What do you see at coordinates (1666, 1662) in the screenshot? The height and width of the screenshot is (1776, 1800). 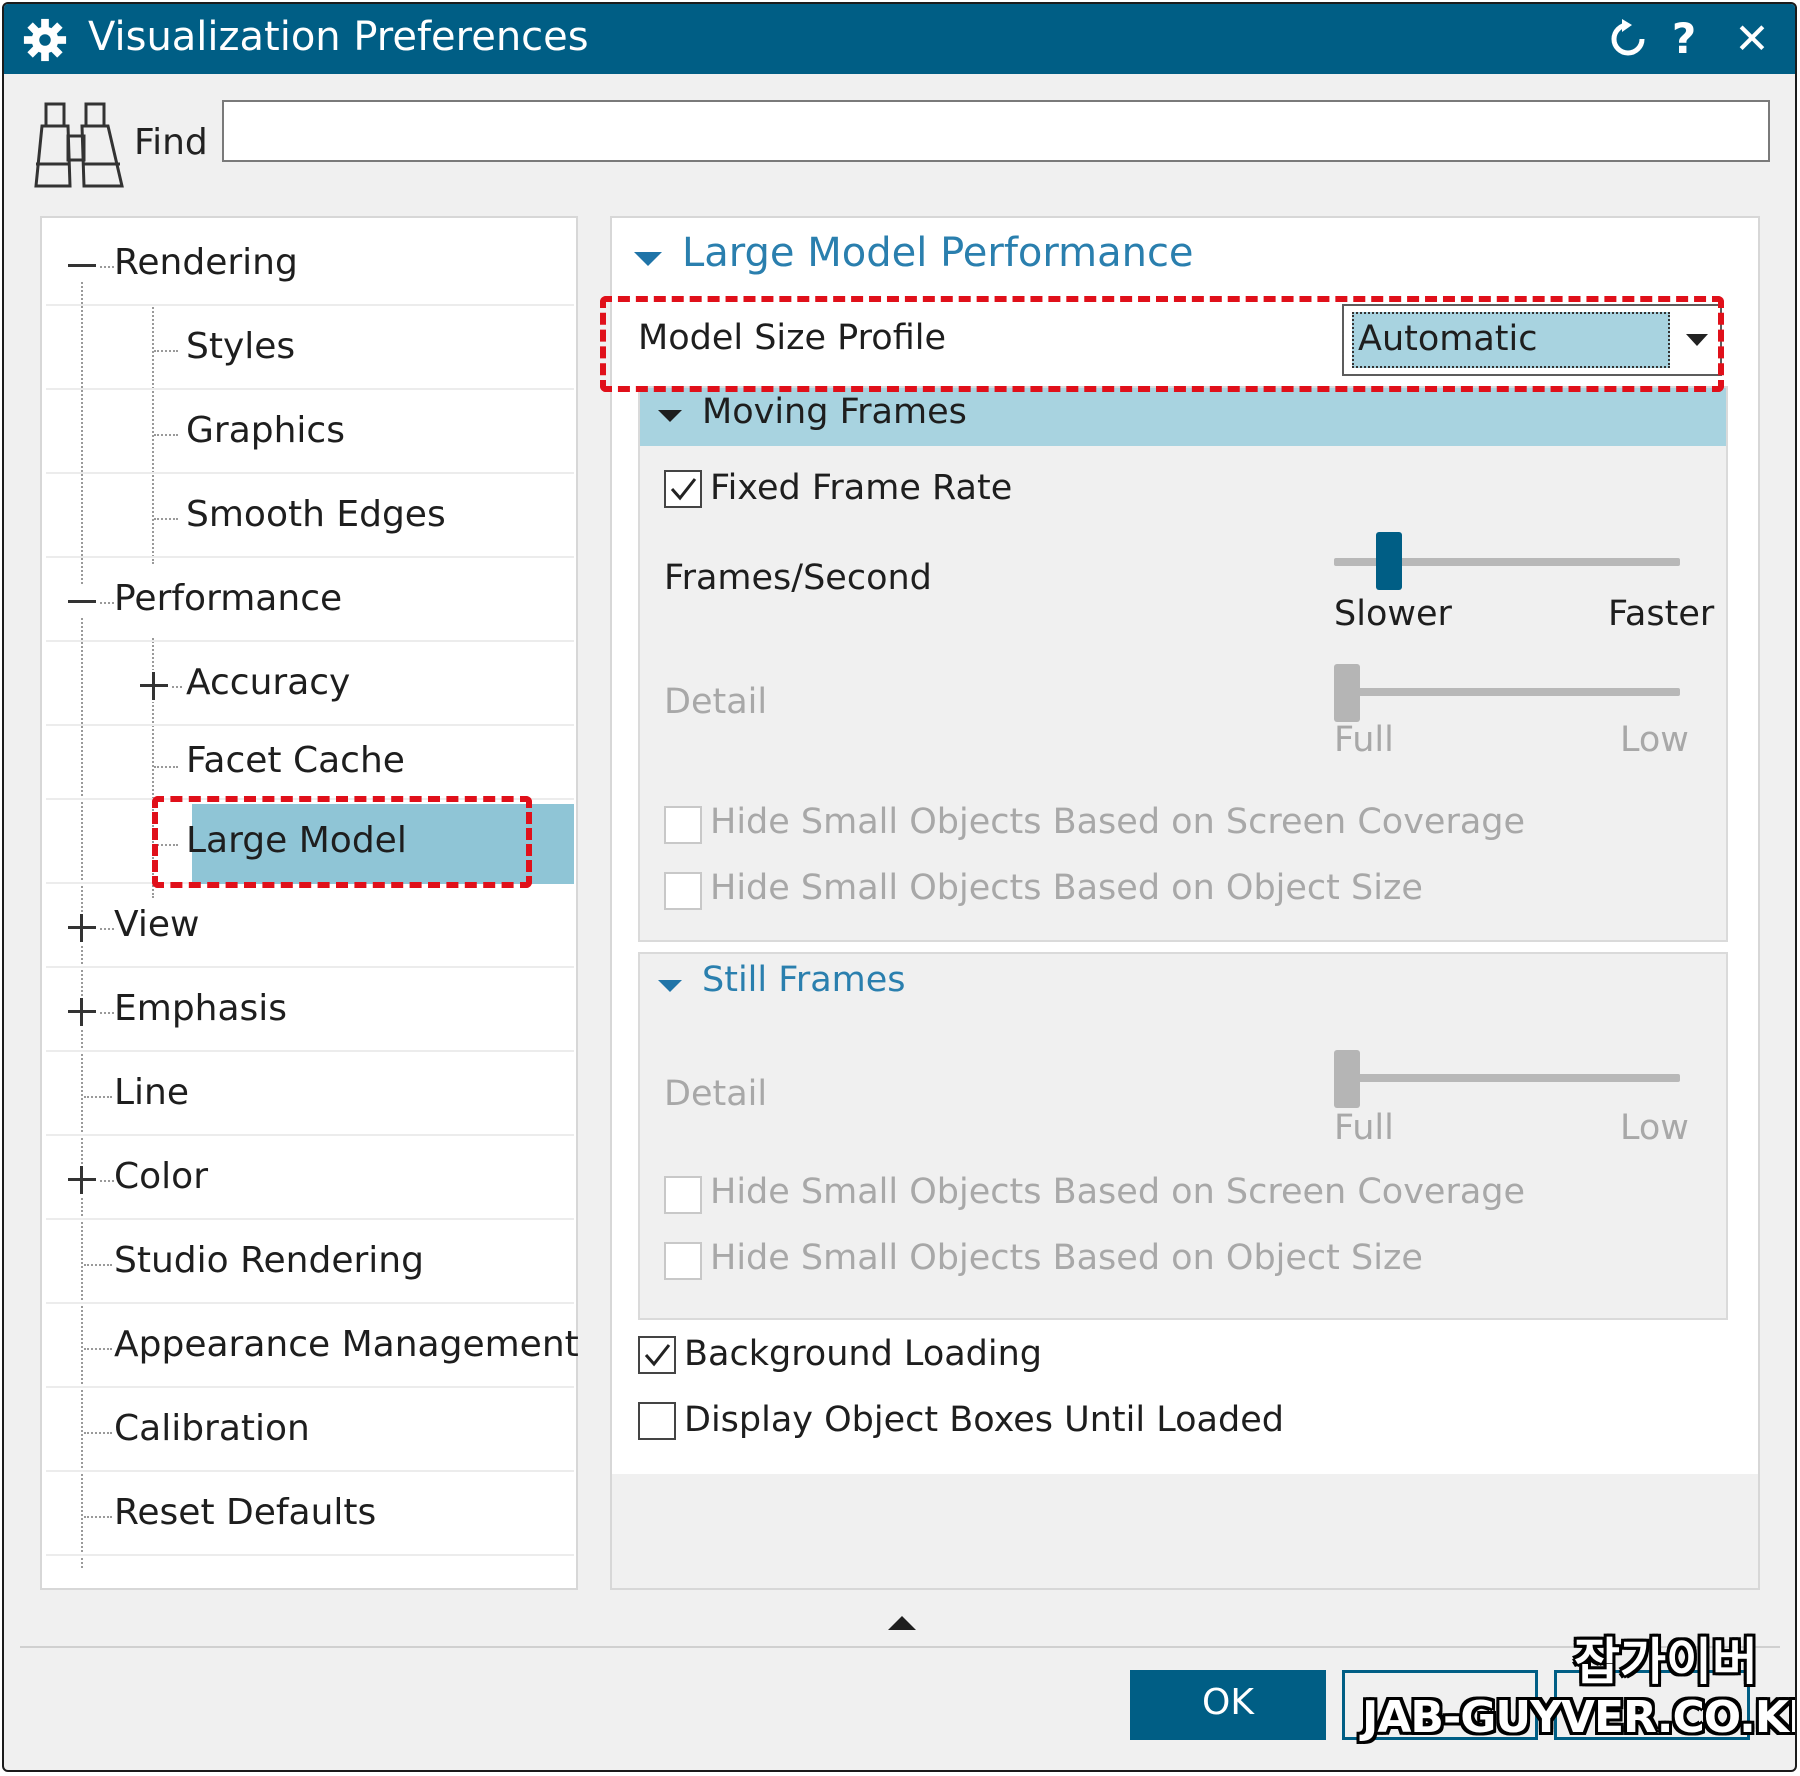 I see `watermark-korean: 잡가이버` at bounding box center [1666, 1662].